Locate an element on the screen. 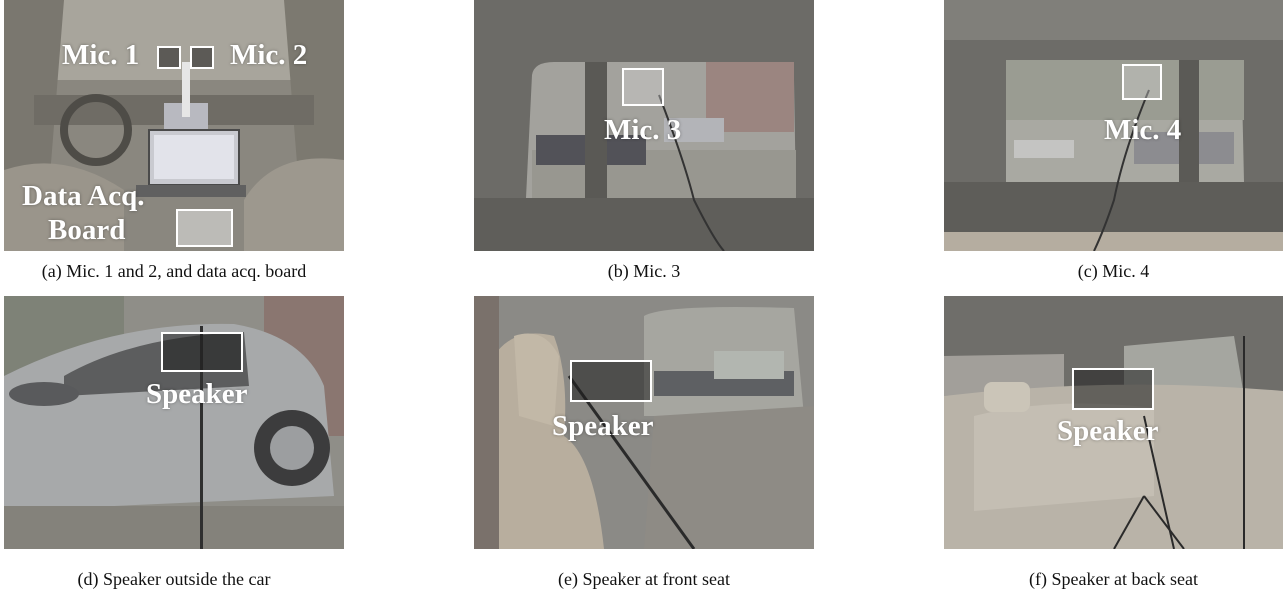  mic2-label: Mic. 2 is located at coordinates (269, 55).